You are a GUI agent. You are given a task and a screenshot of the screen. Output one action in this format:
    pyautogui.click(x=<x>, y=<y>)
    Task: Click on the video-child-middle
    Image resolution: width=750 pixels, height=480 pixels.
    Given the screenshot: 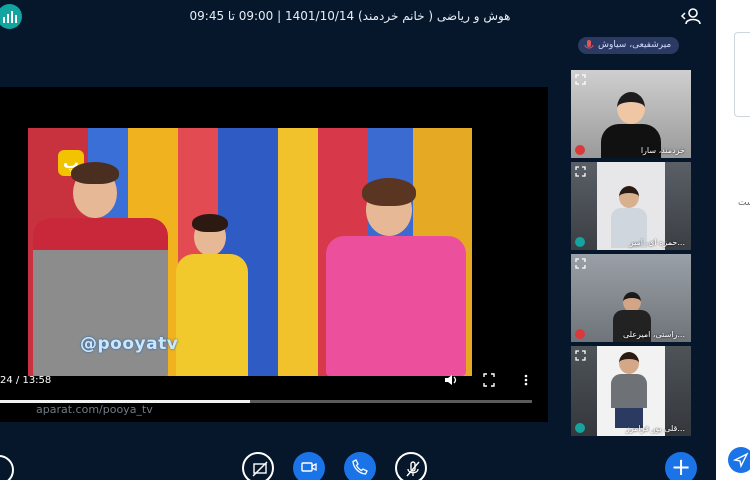 What is the action you would take?
    pyautogui.click(x=216, y=295)
    